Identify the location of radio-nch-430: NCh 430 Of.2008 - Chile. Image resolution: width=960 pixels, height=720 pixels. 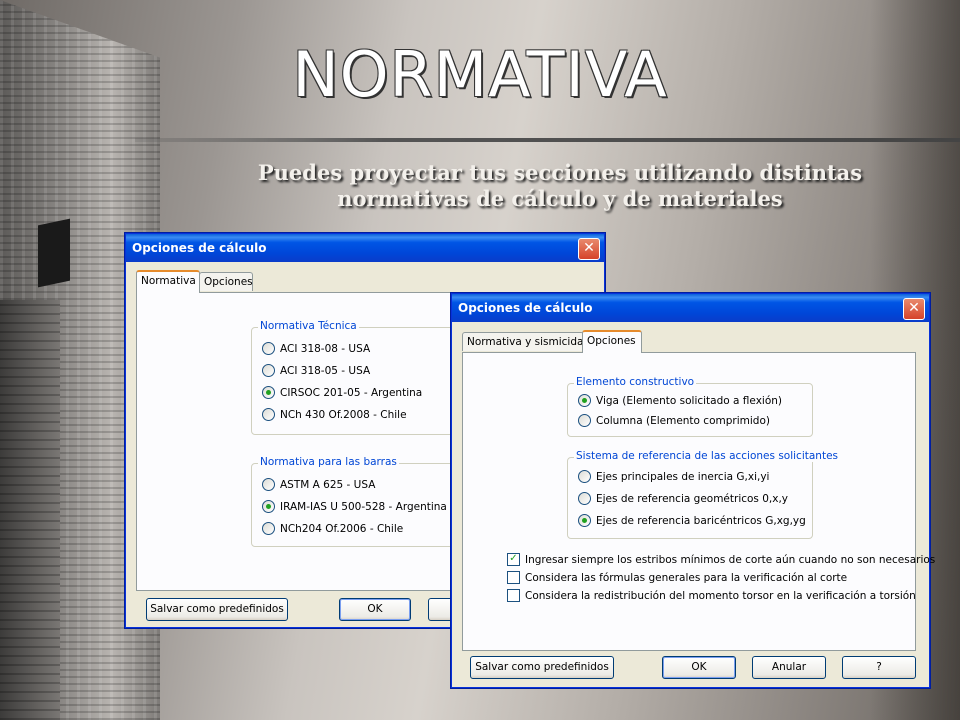
(334, 414).